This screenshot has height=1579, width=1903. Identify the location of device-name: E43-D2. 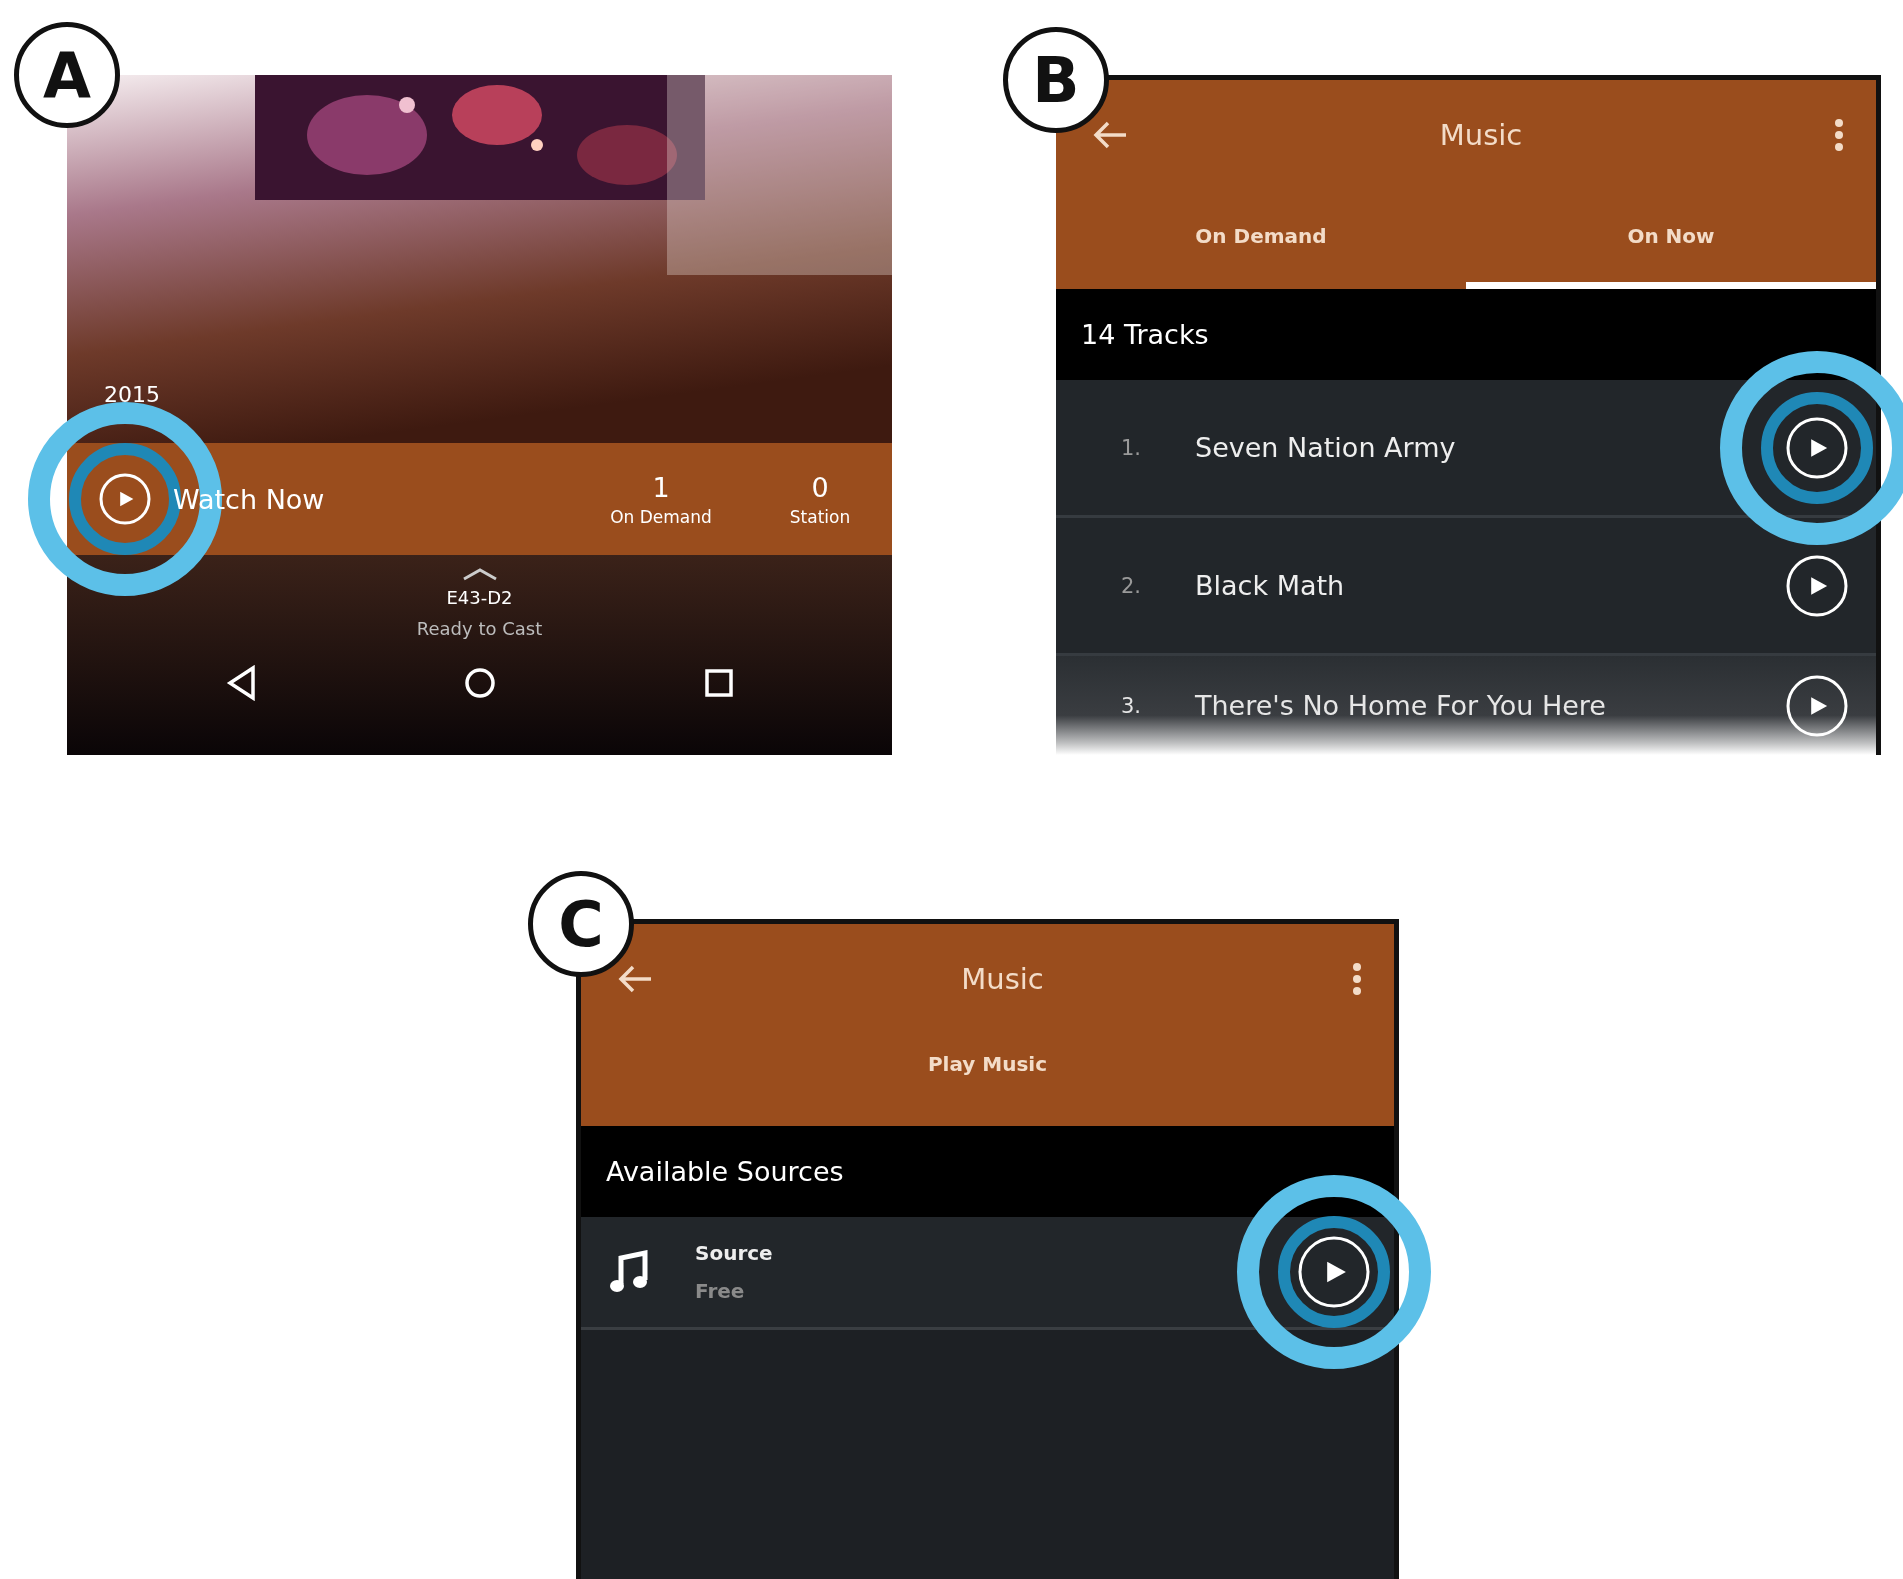
(479, 597).